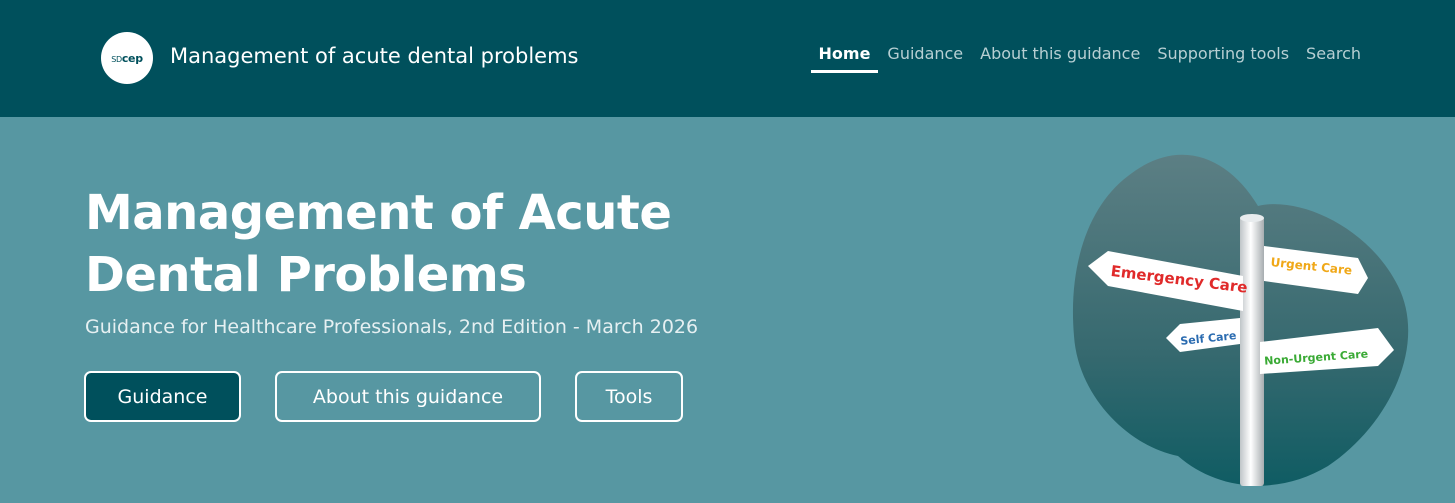  I want to click on nav-guidance: Guidance, so click(925, 58).